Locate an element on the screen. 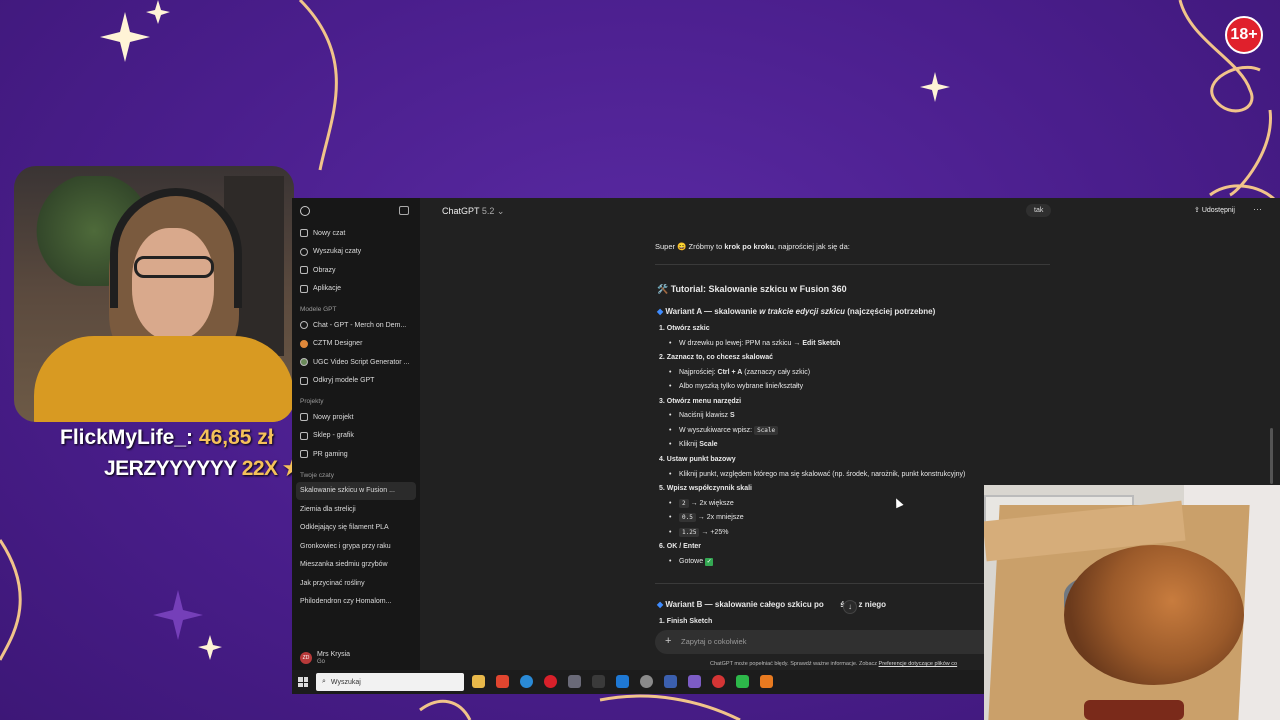 This screenshot has height=720, width=1280. search-icon is located at coordinates (304, 251).